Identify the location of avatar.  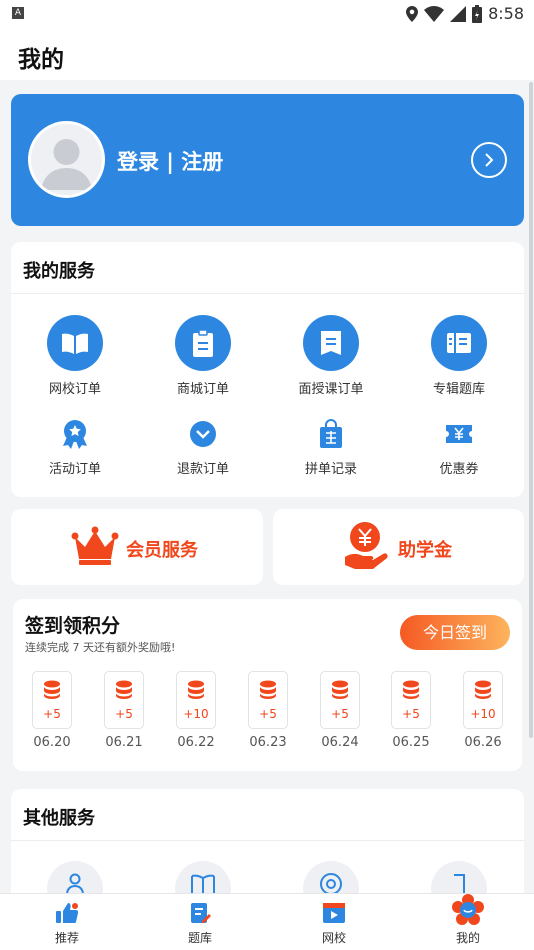
(66, 159).